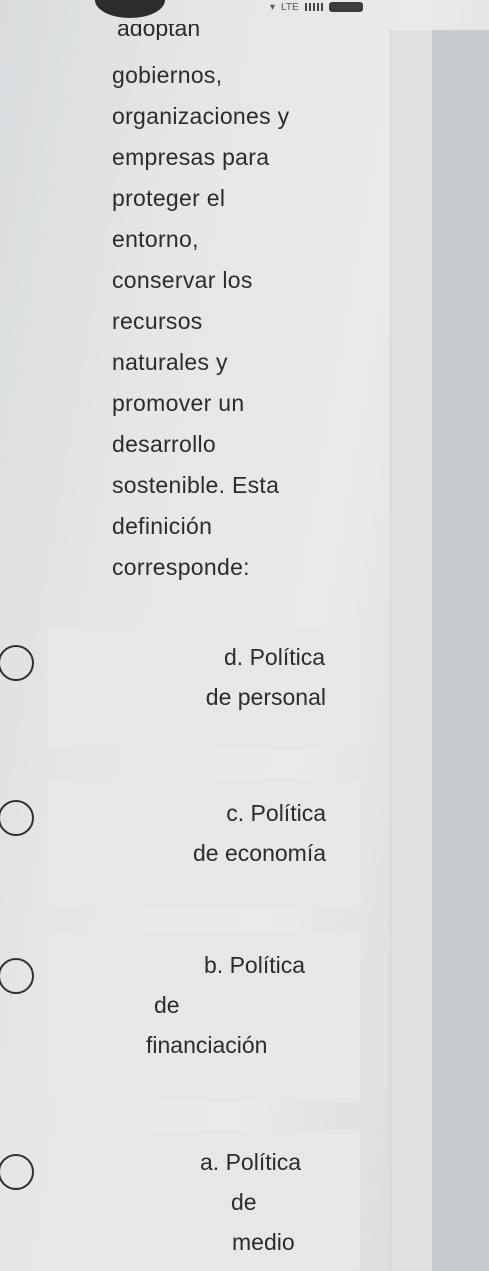 This screenshot has width=489, height=1271. I want to click on radio-button-a, so click(17, 1172).